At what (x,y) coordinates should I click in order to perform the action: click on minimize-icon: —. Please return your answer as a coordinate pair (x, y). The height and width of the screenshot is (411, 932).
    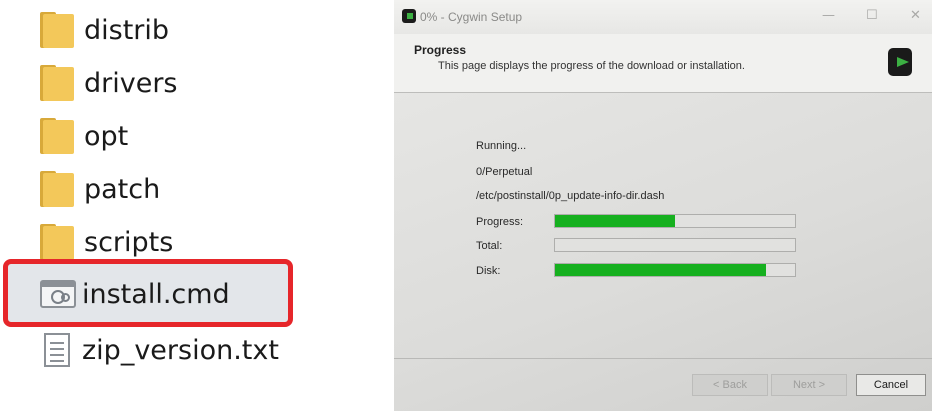
    Looking at the image, I should click on (828, 15).